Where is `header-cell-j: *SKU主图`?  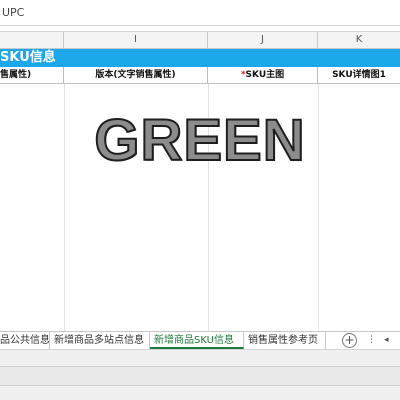 header-cell-j: *SKU主图 is located at coordinates (263, 75).